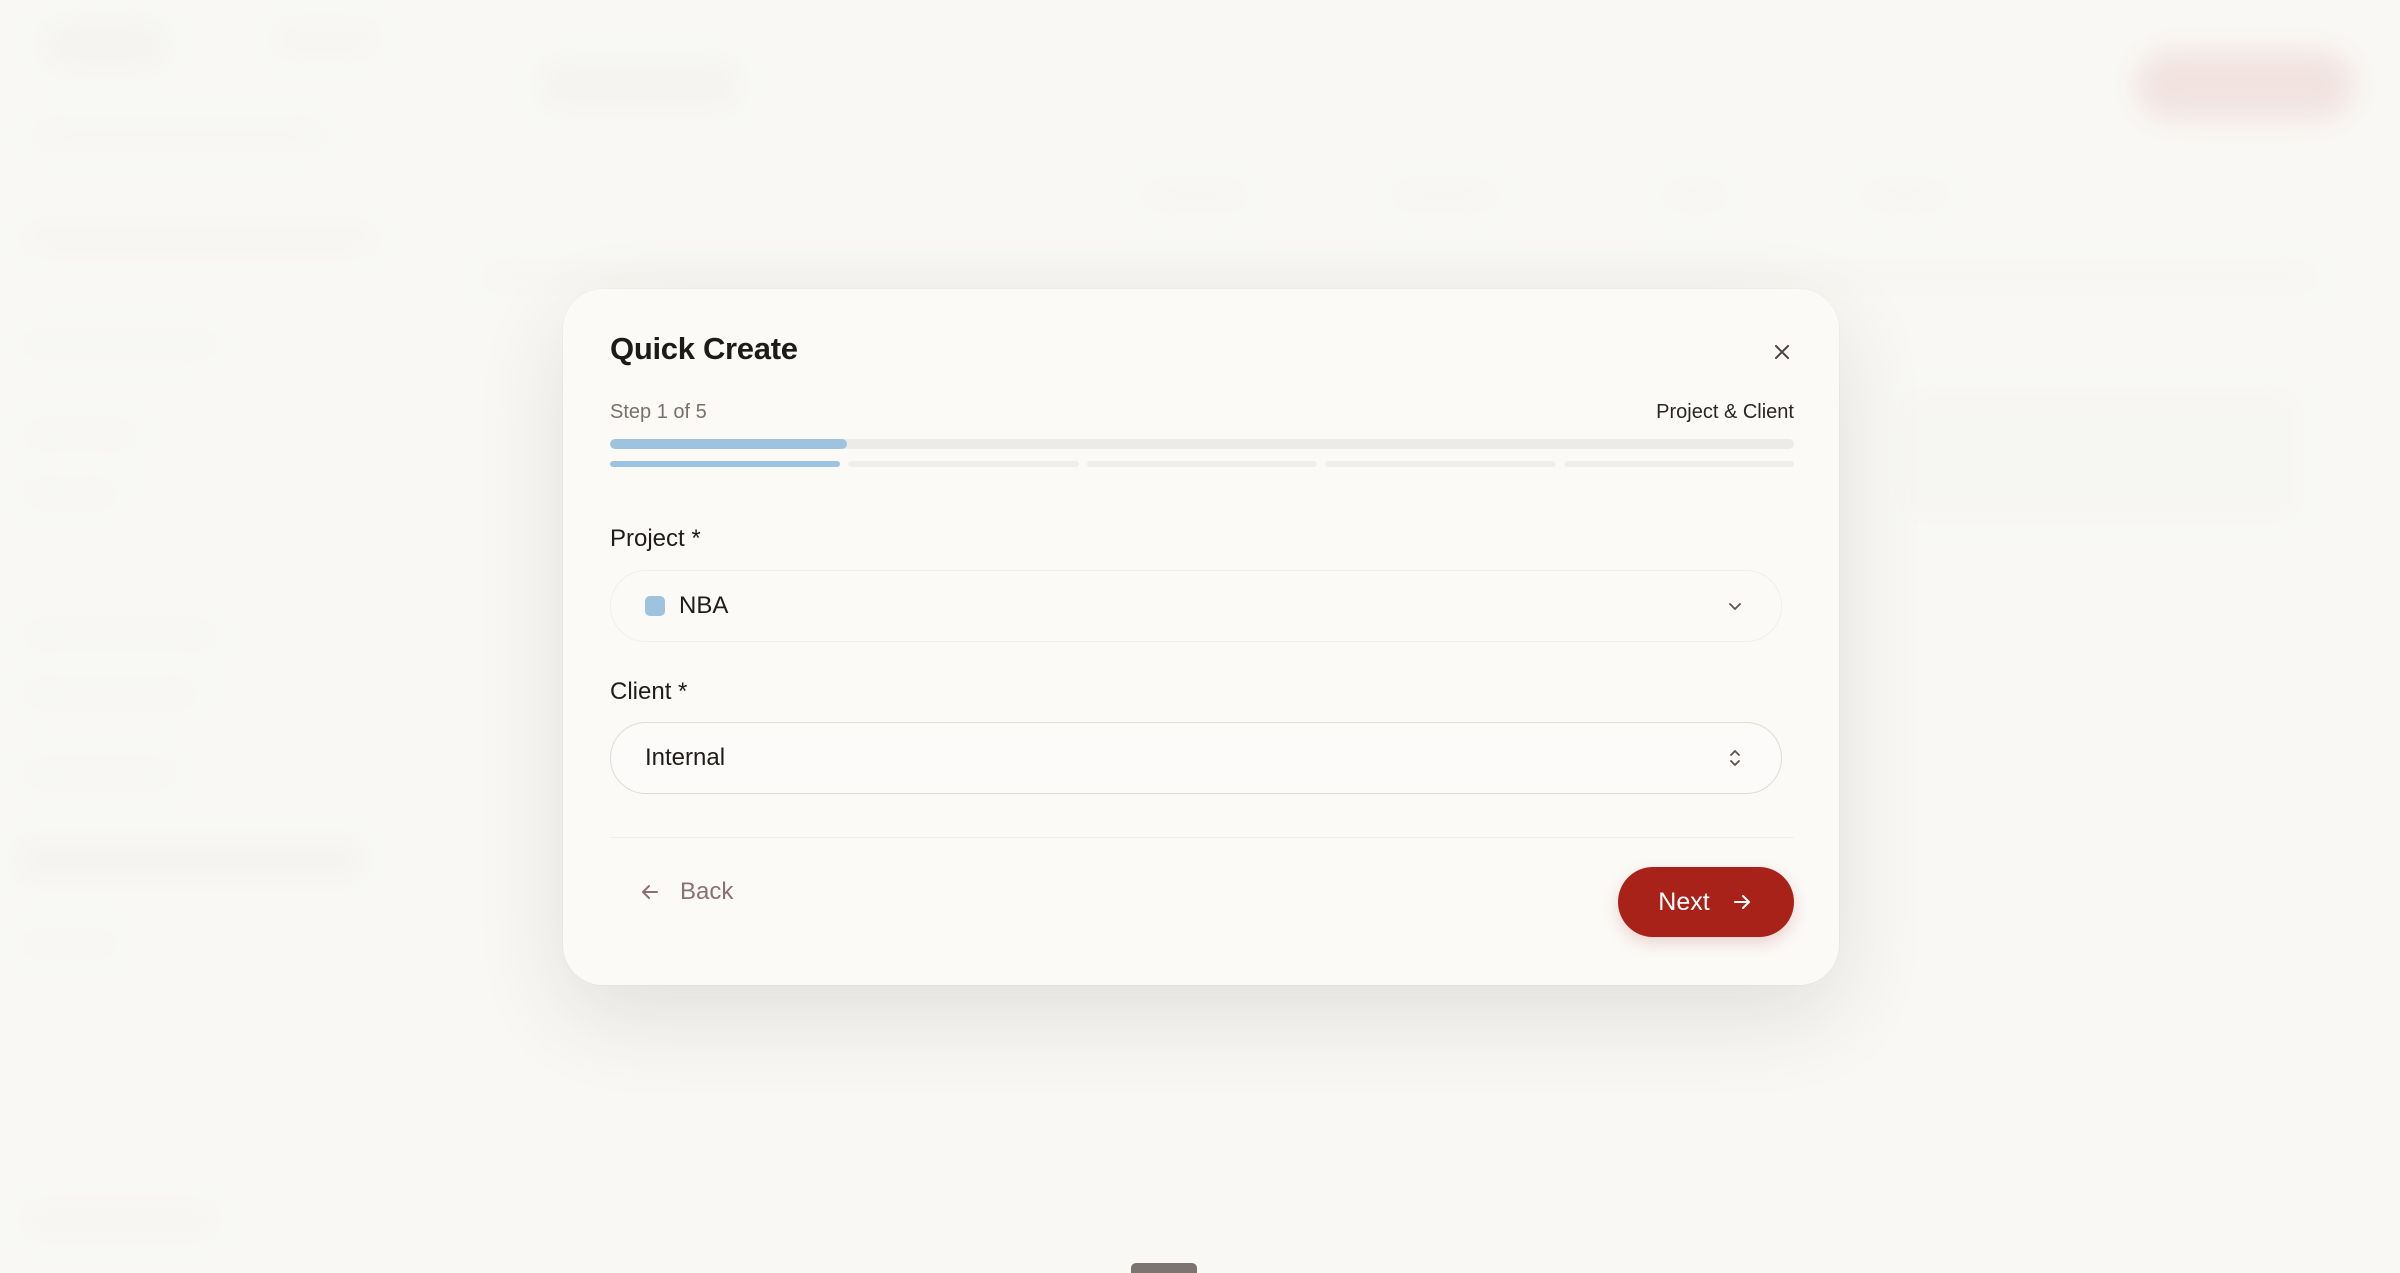 The image size is (2400, 1273). Describe the element at coordinates (655, 606) in the screenshot. I see `project-color-swatch` at that location.